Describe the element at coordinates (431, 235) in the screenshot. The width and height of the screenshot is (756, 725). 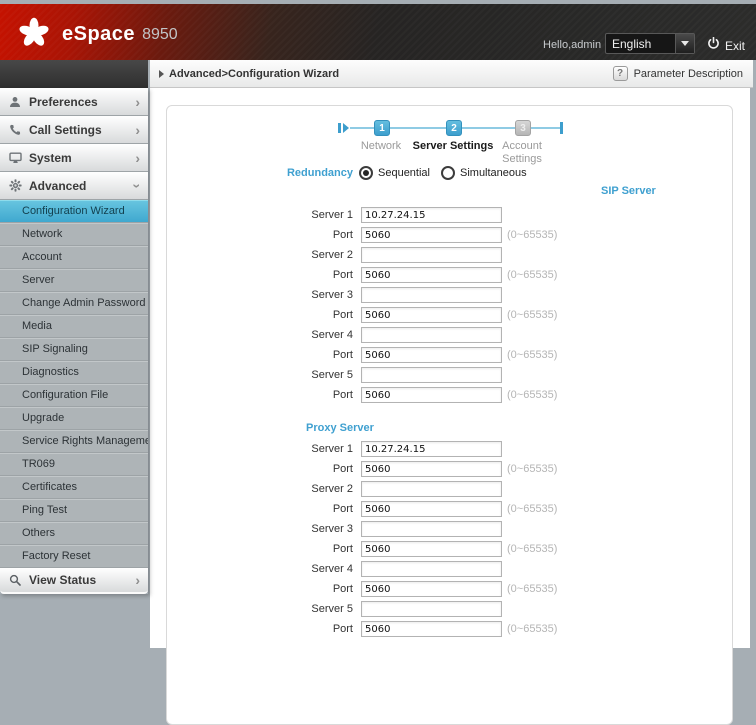
I see `sip-port1-input` at that location.